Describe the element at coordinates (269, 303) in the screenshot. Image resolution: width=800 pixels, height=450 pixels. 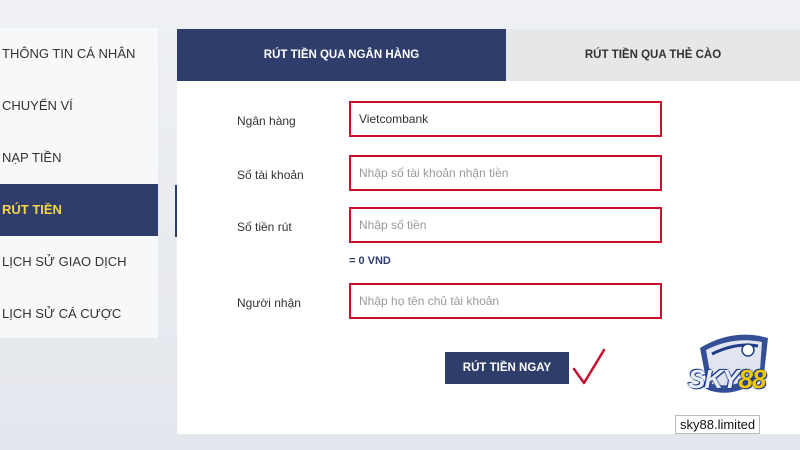
I see `recipient-label: Người nhận` at that location.